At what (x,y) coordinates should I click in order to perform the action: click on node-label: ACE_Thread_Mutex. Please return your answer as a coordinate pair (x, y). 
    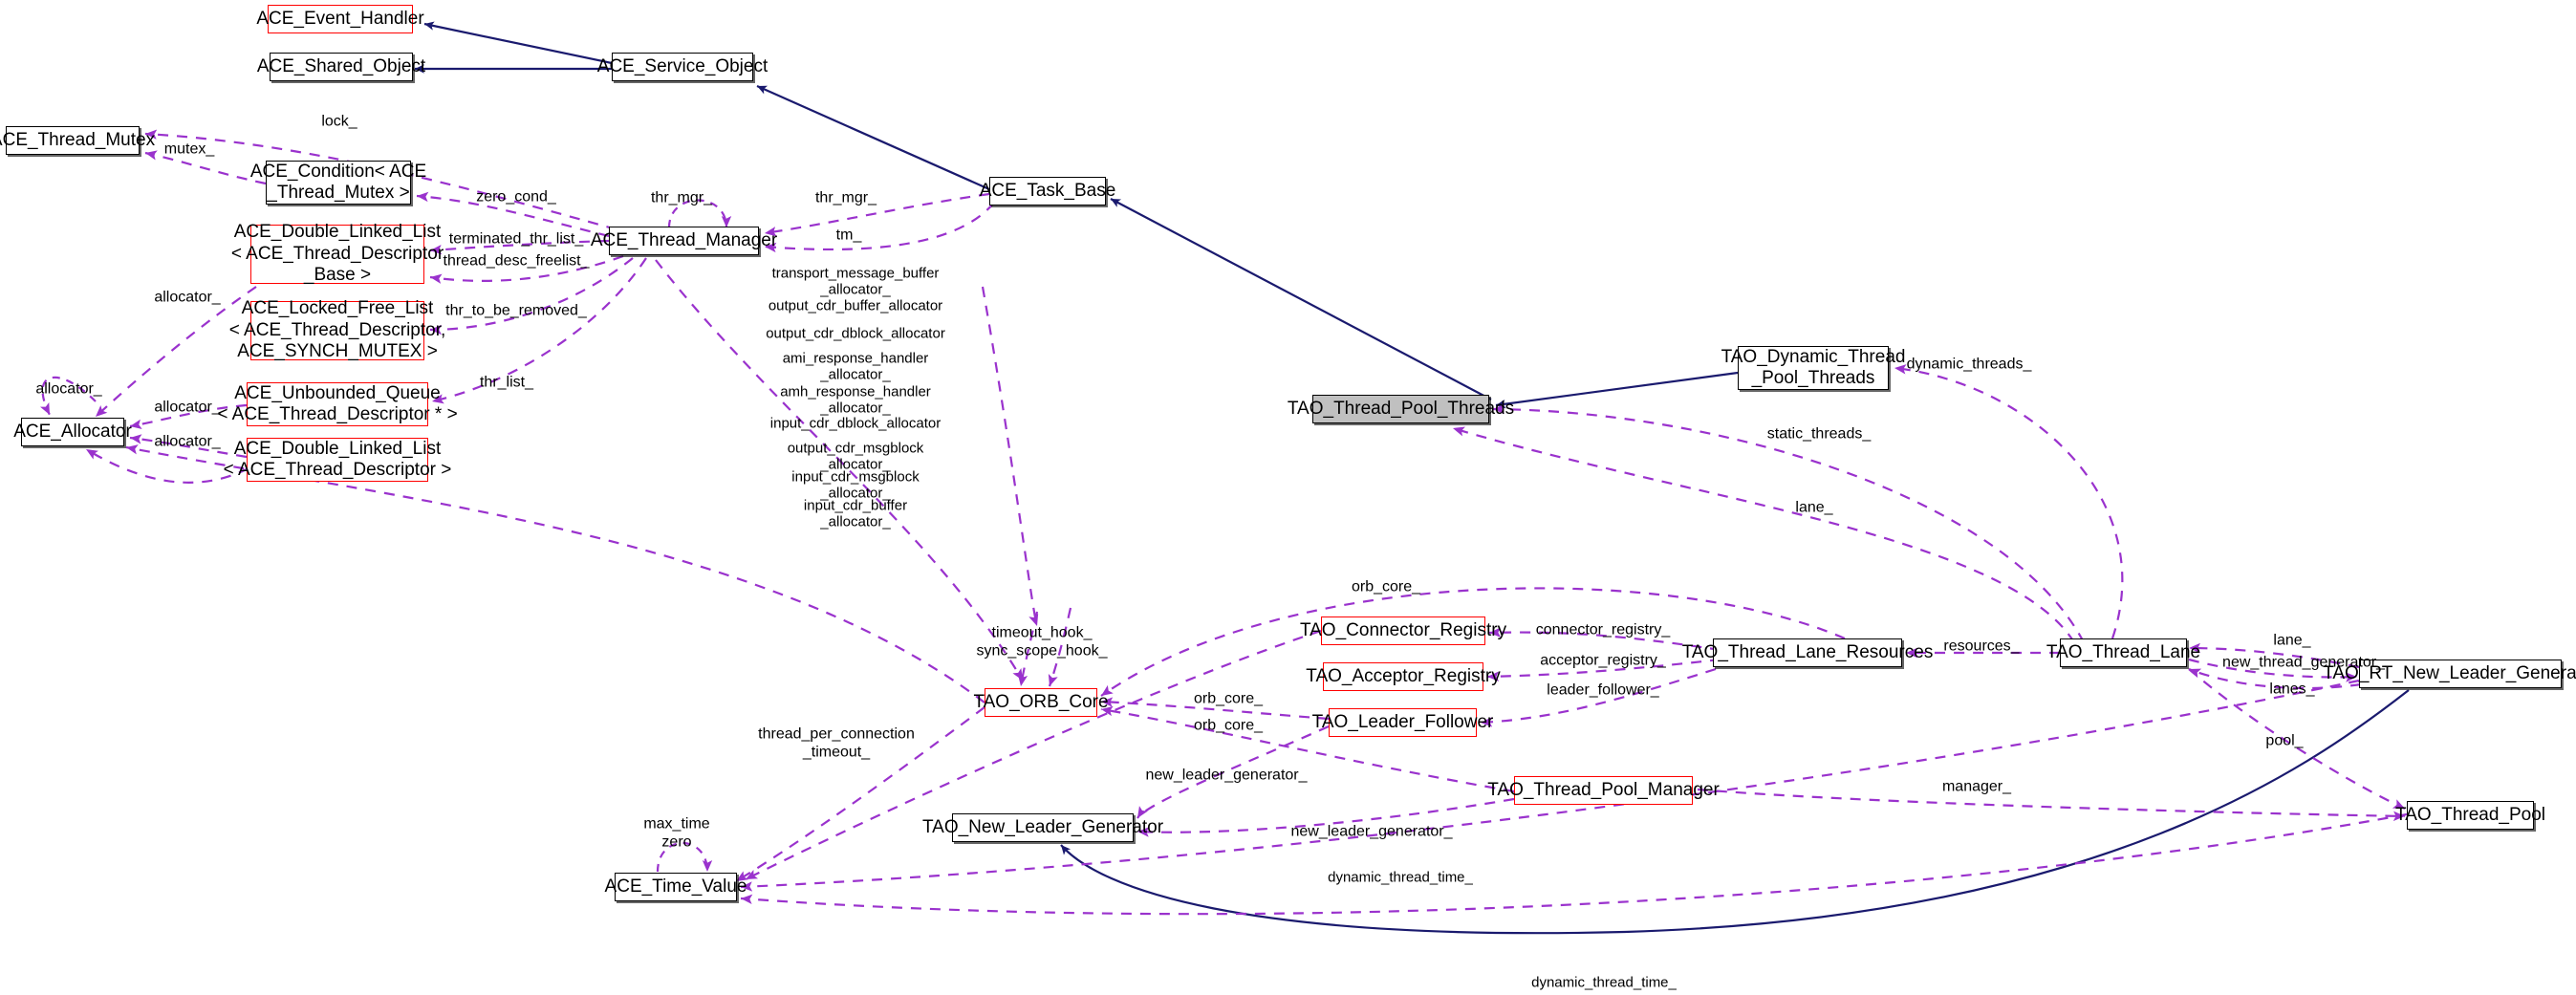
    Looking at the image, I should click on (78, 139).